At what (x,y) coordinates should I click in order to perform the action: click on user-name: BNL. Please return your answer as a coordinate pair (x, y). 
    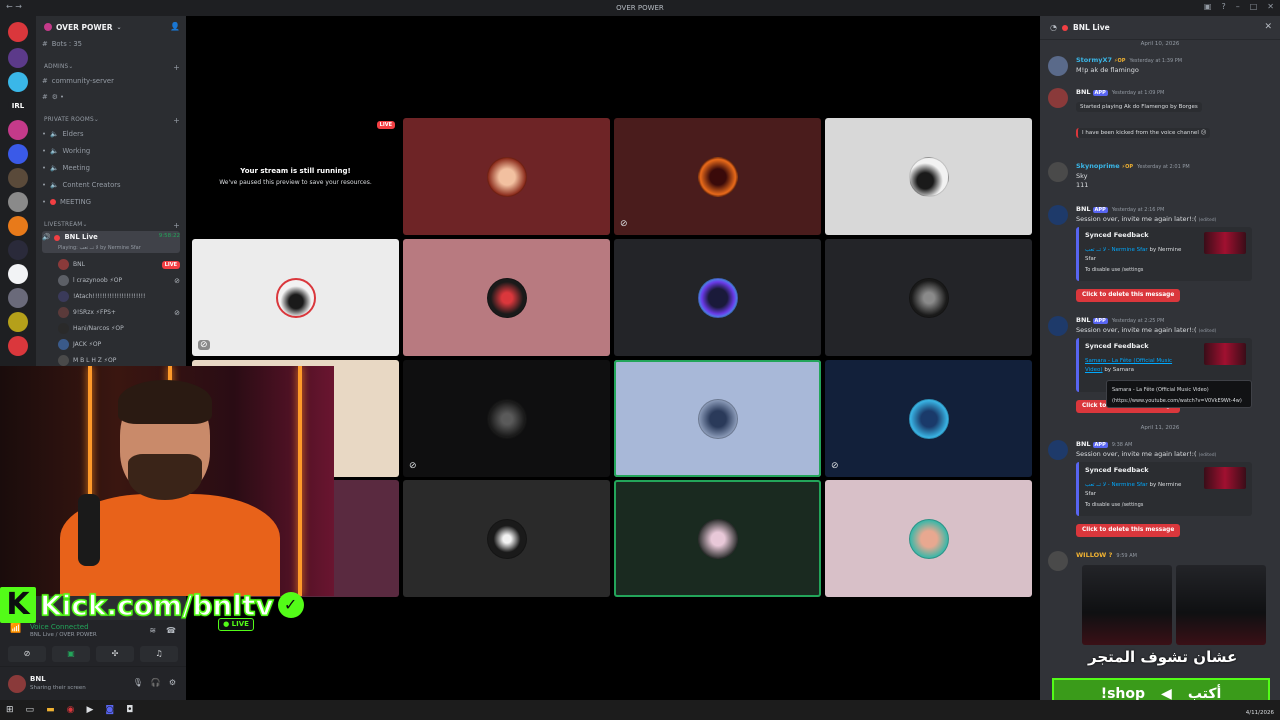
    Looking at the image, I should click on (38, 679).